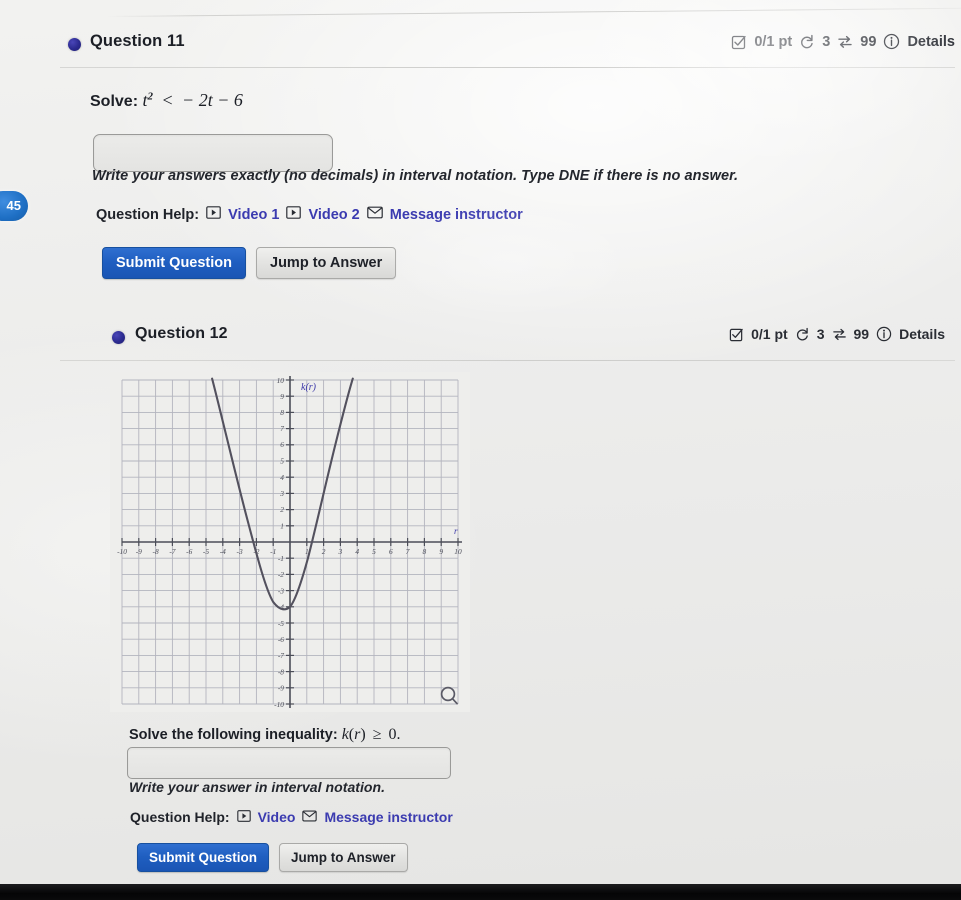 The width and height of the screenshot is (961, 900). Describe the element at coordinates (253, 215) in the screenshot. I see `video-1-link: Video 1` at that location.